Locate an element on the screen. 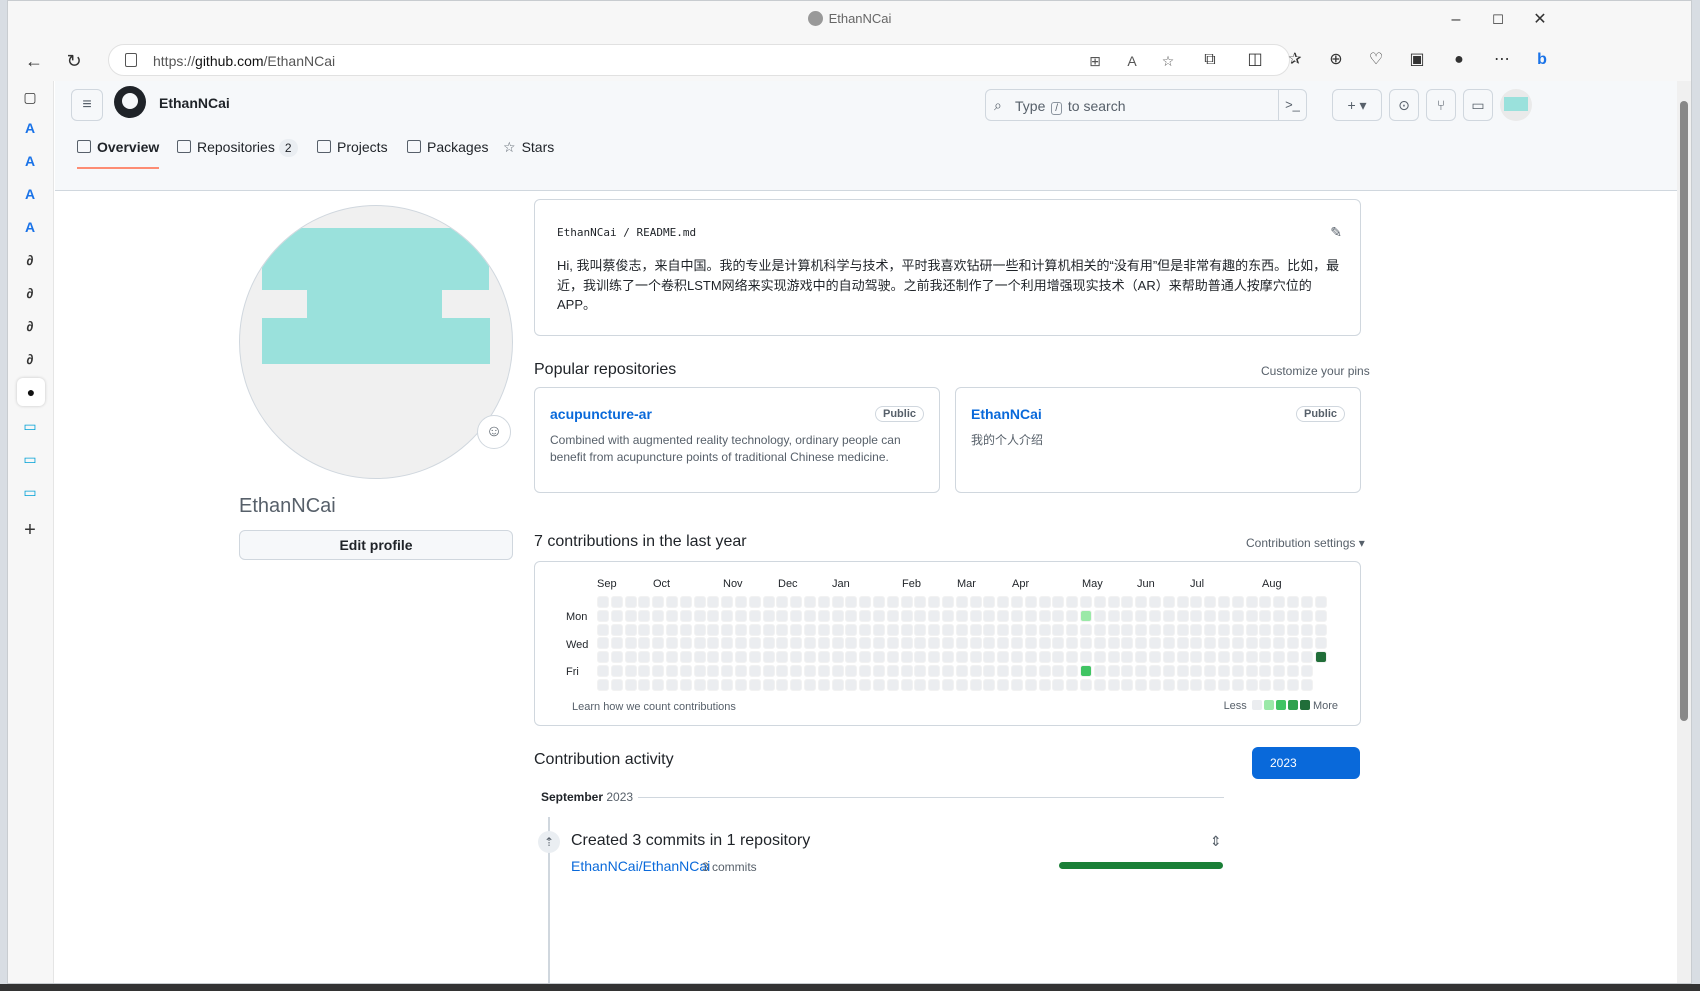  year-2023-button: 2023 is located at coordinates (1306, 763).